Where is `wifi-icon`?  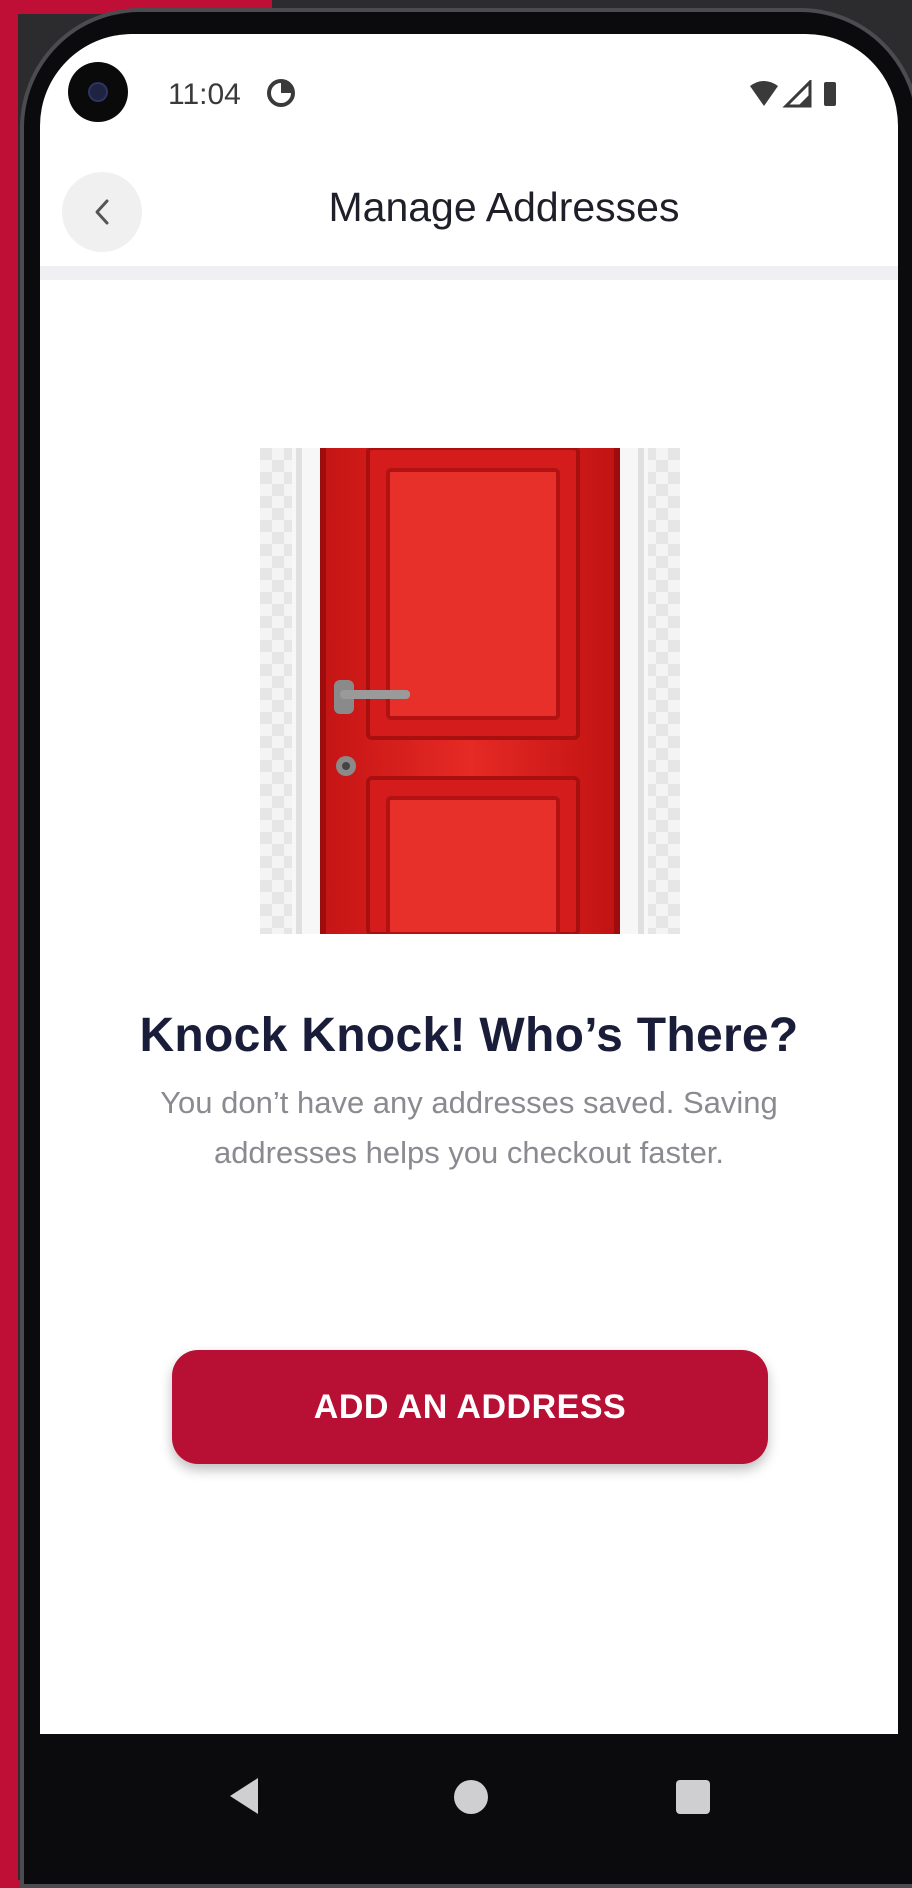
wifi-icon is located at coordinates (764, 93).